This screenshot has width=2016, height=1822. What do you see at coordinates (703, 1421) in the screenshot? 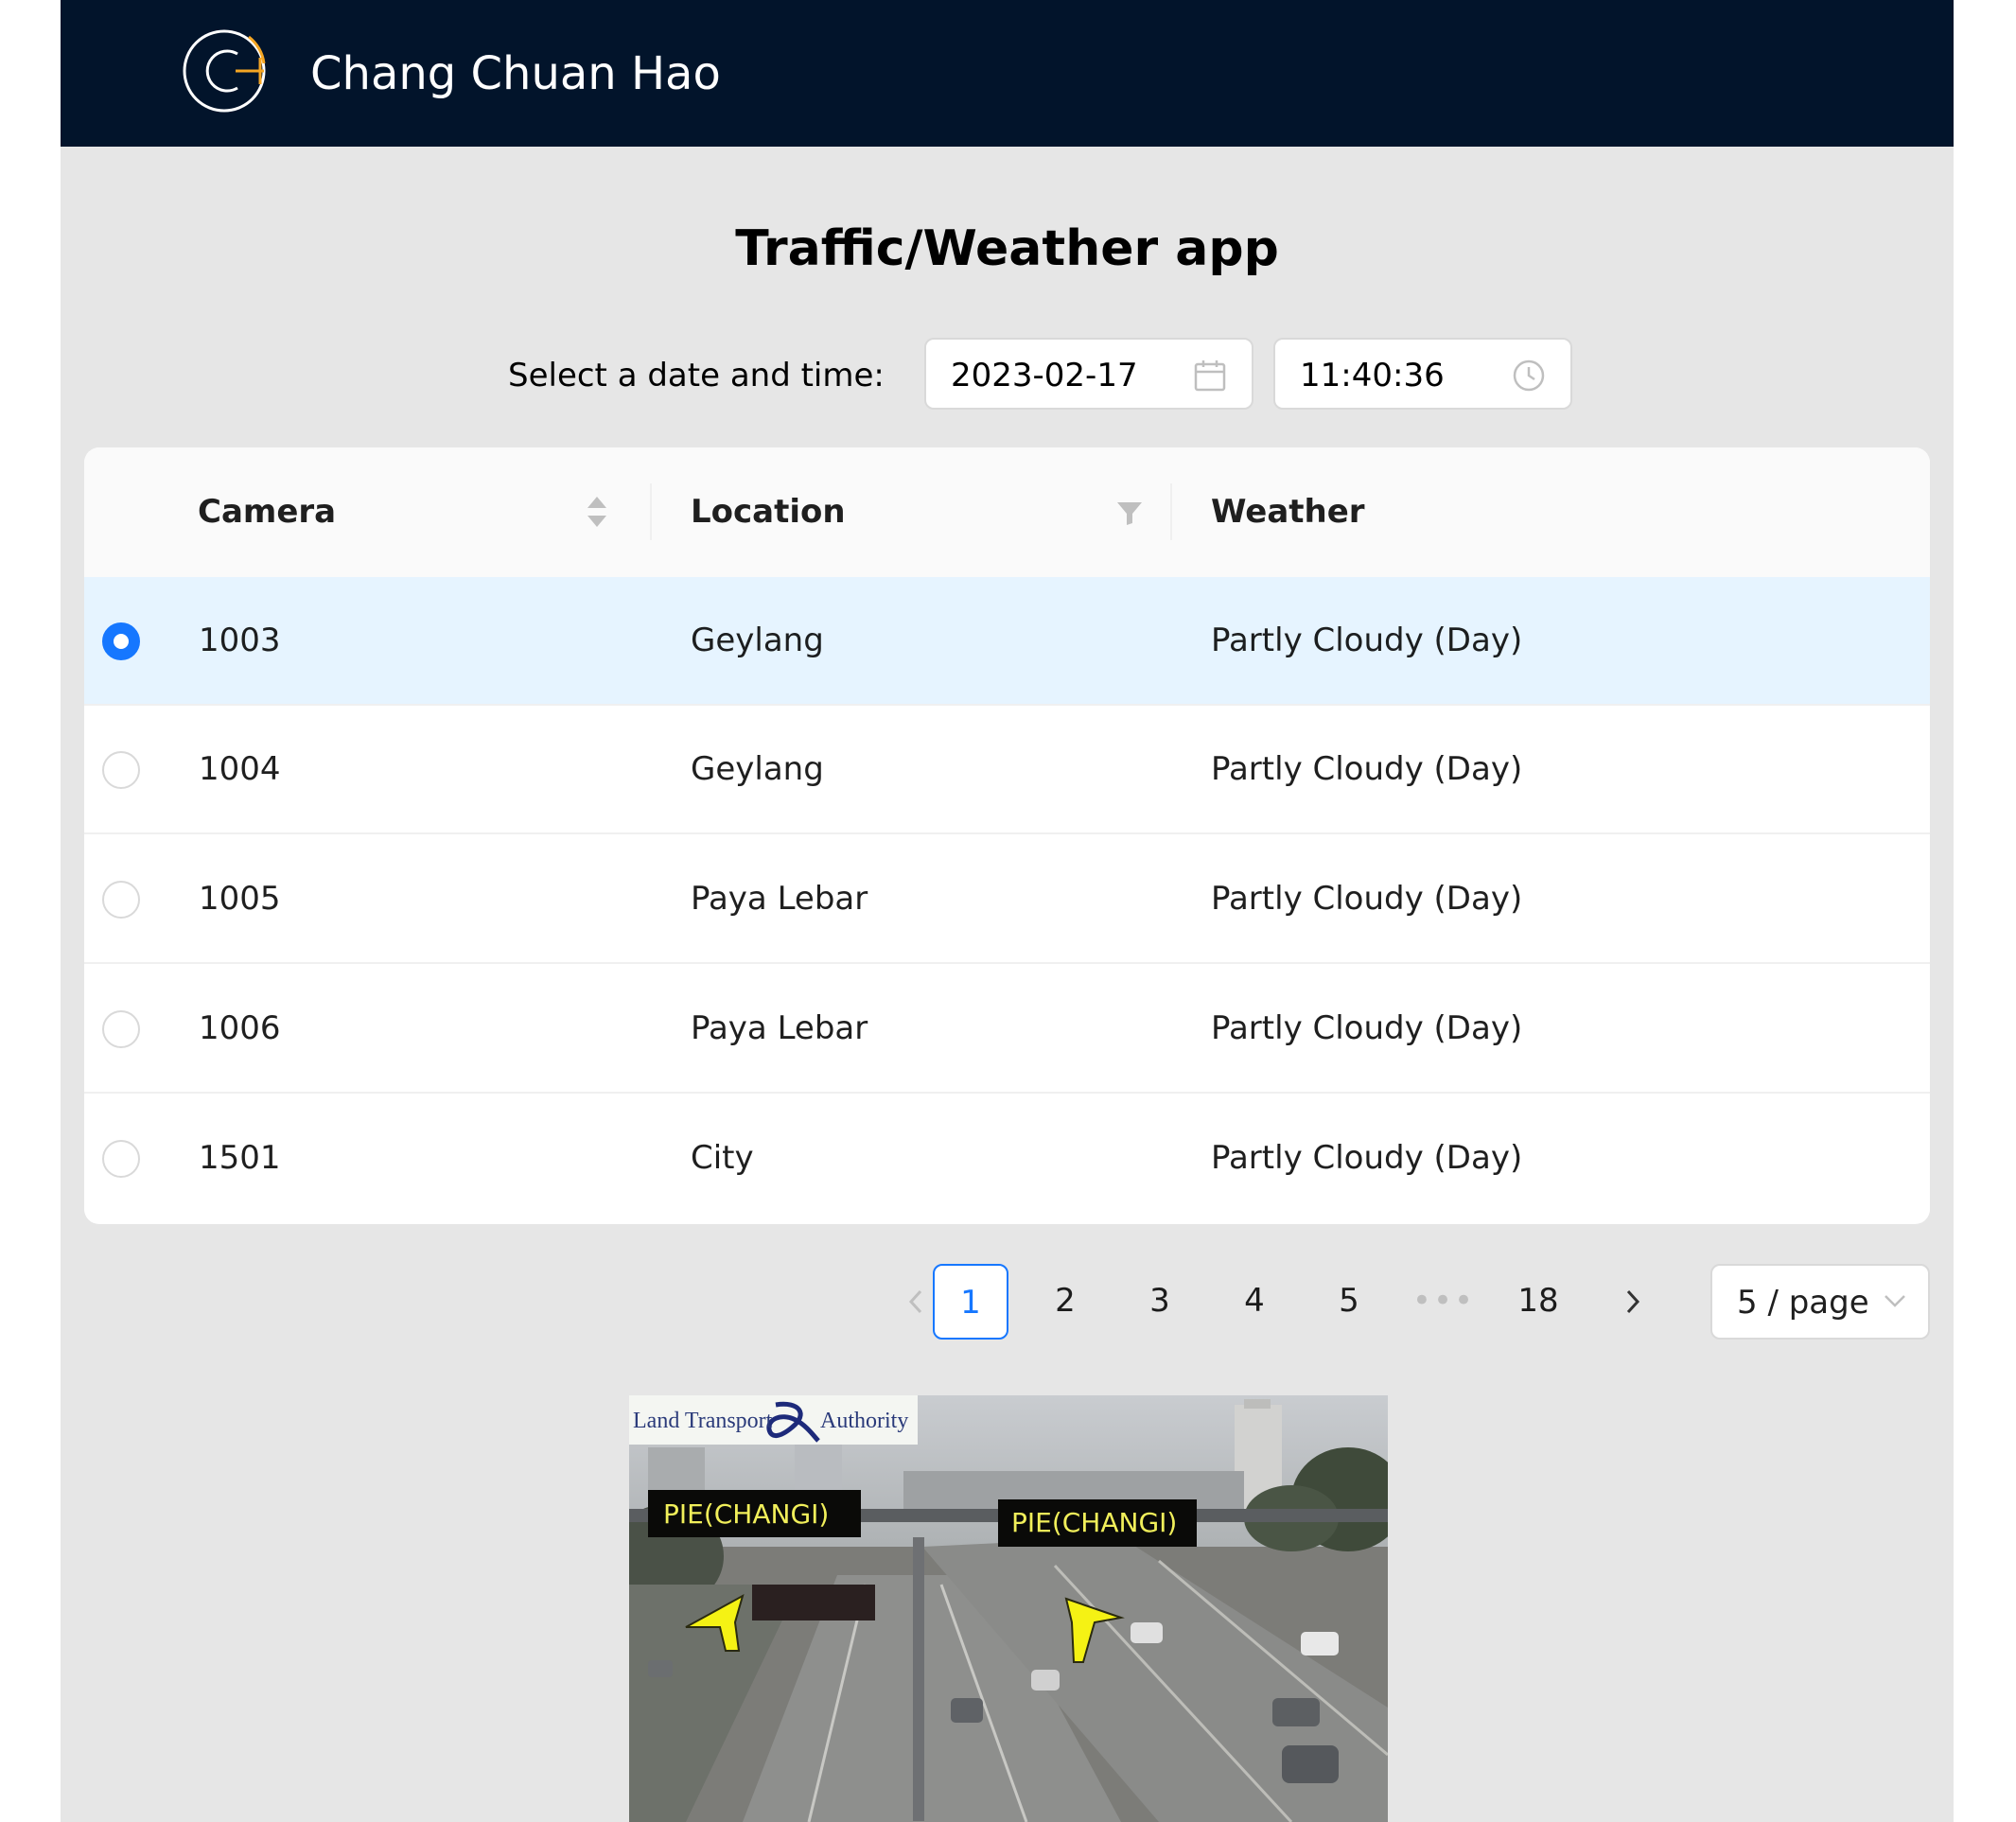
I see `watermark-left: Land Transport` at bounding box center [703, 1421].